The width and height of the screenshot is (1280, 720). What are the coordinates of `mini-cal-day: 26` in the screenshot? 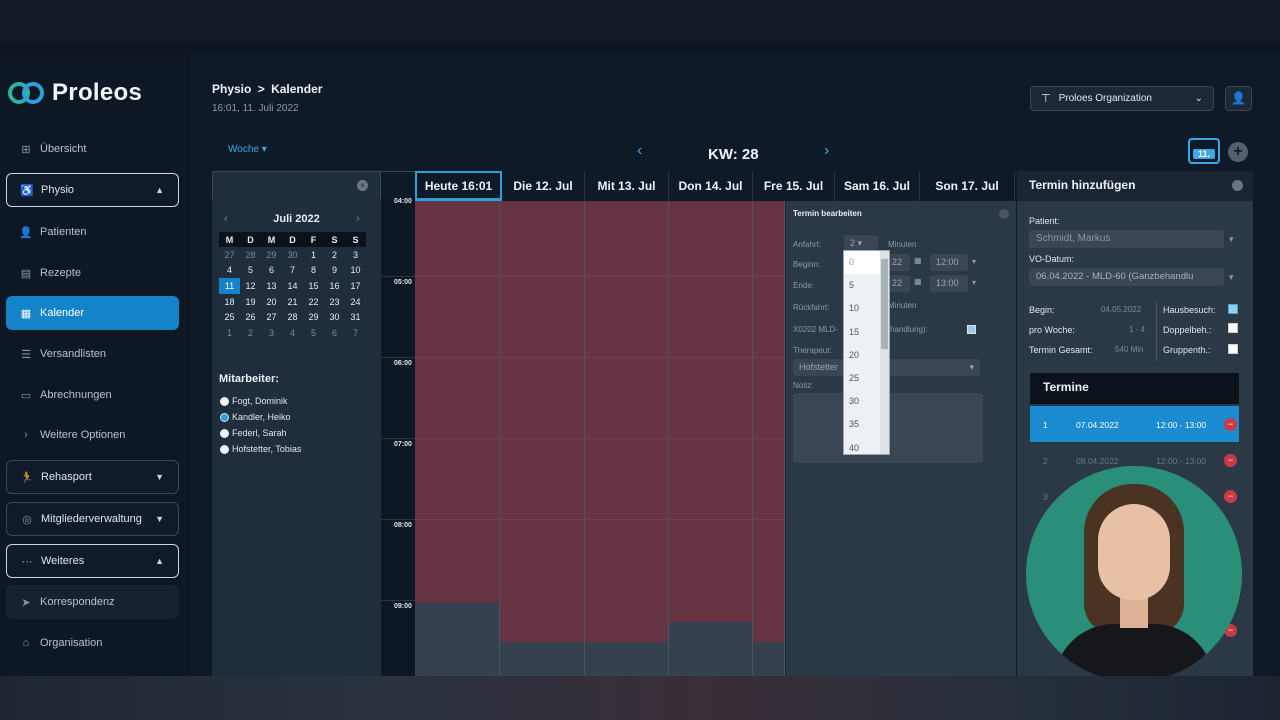 It's located at (250, 317).